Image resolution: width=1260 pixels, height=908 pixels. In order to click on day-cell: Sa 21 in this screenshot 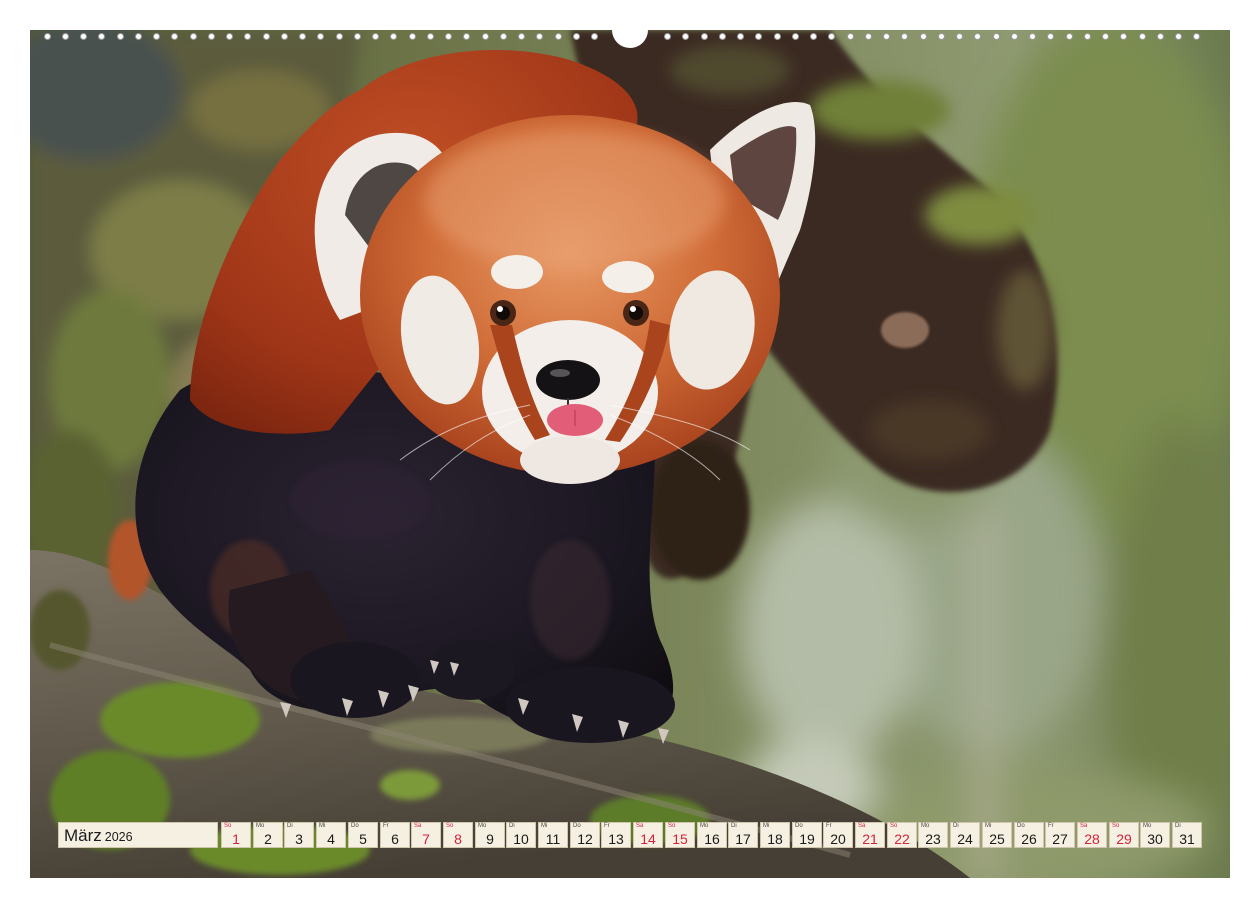, I will do `click(870, 835)`.